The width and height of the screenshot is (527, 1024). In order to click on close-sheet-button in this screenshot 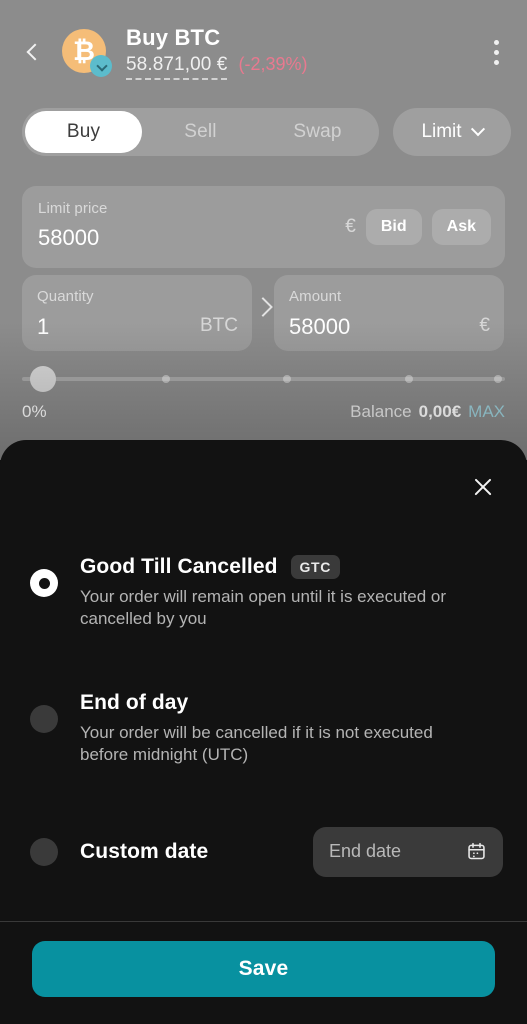, I will do `click(483, 487)`.